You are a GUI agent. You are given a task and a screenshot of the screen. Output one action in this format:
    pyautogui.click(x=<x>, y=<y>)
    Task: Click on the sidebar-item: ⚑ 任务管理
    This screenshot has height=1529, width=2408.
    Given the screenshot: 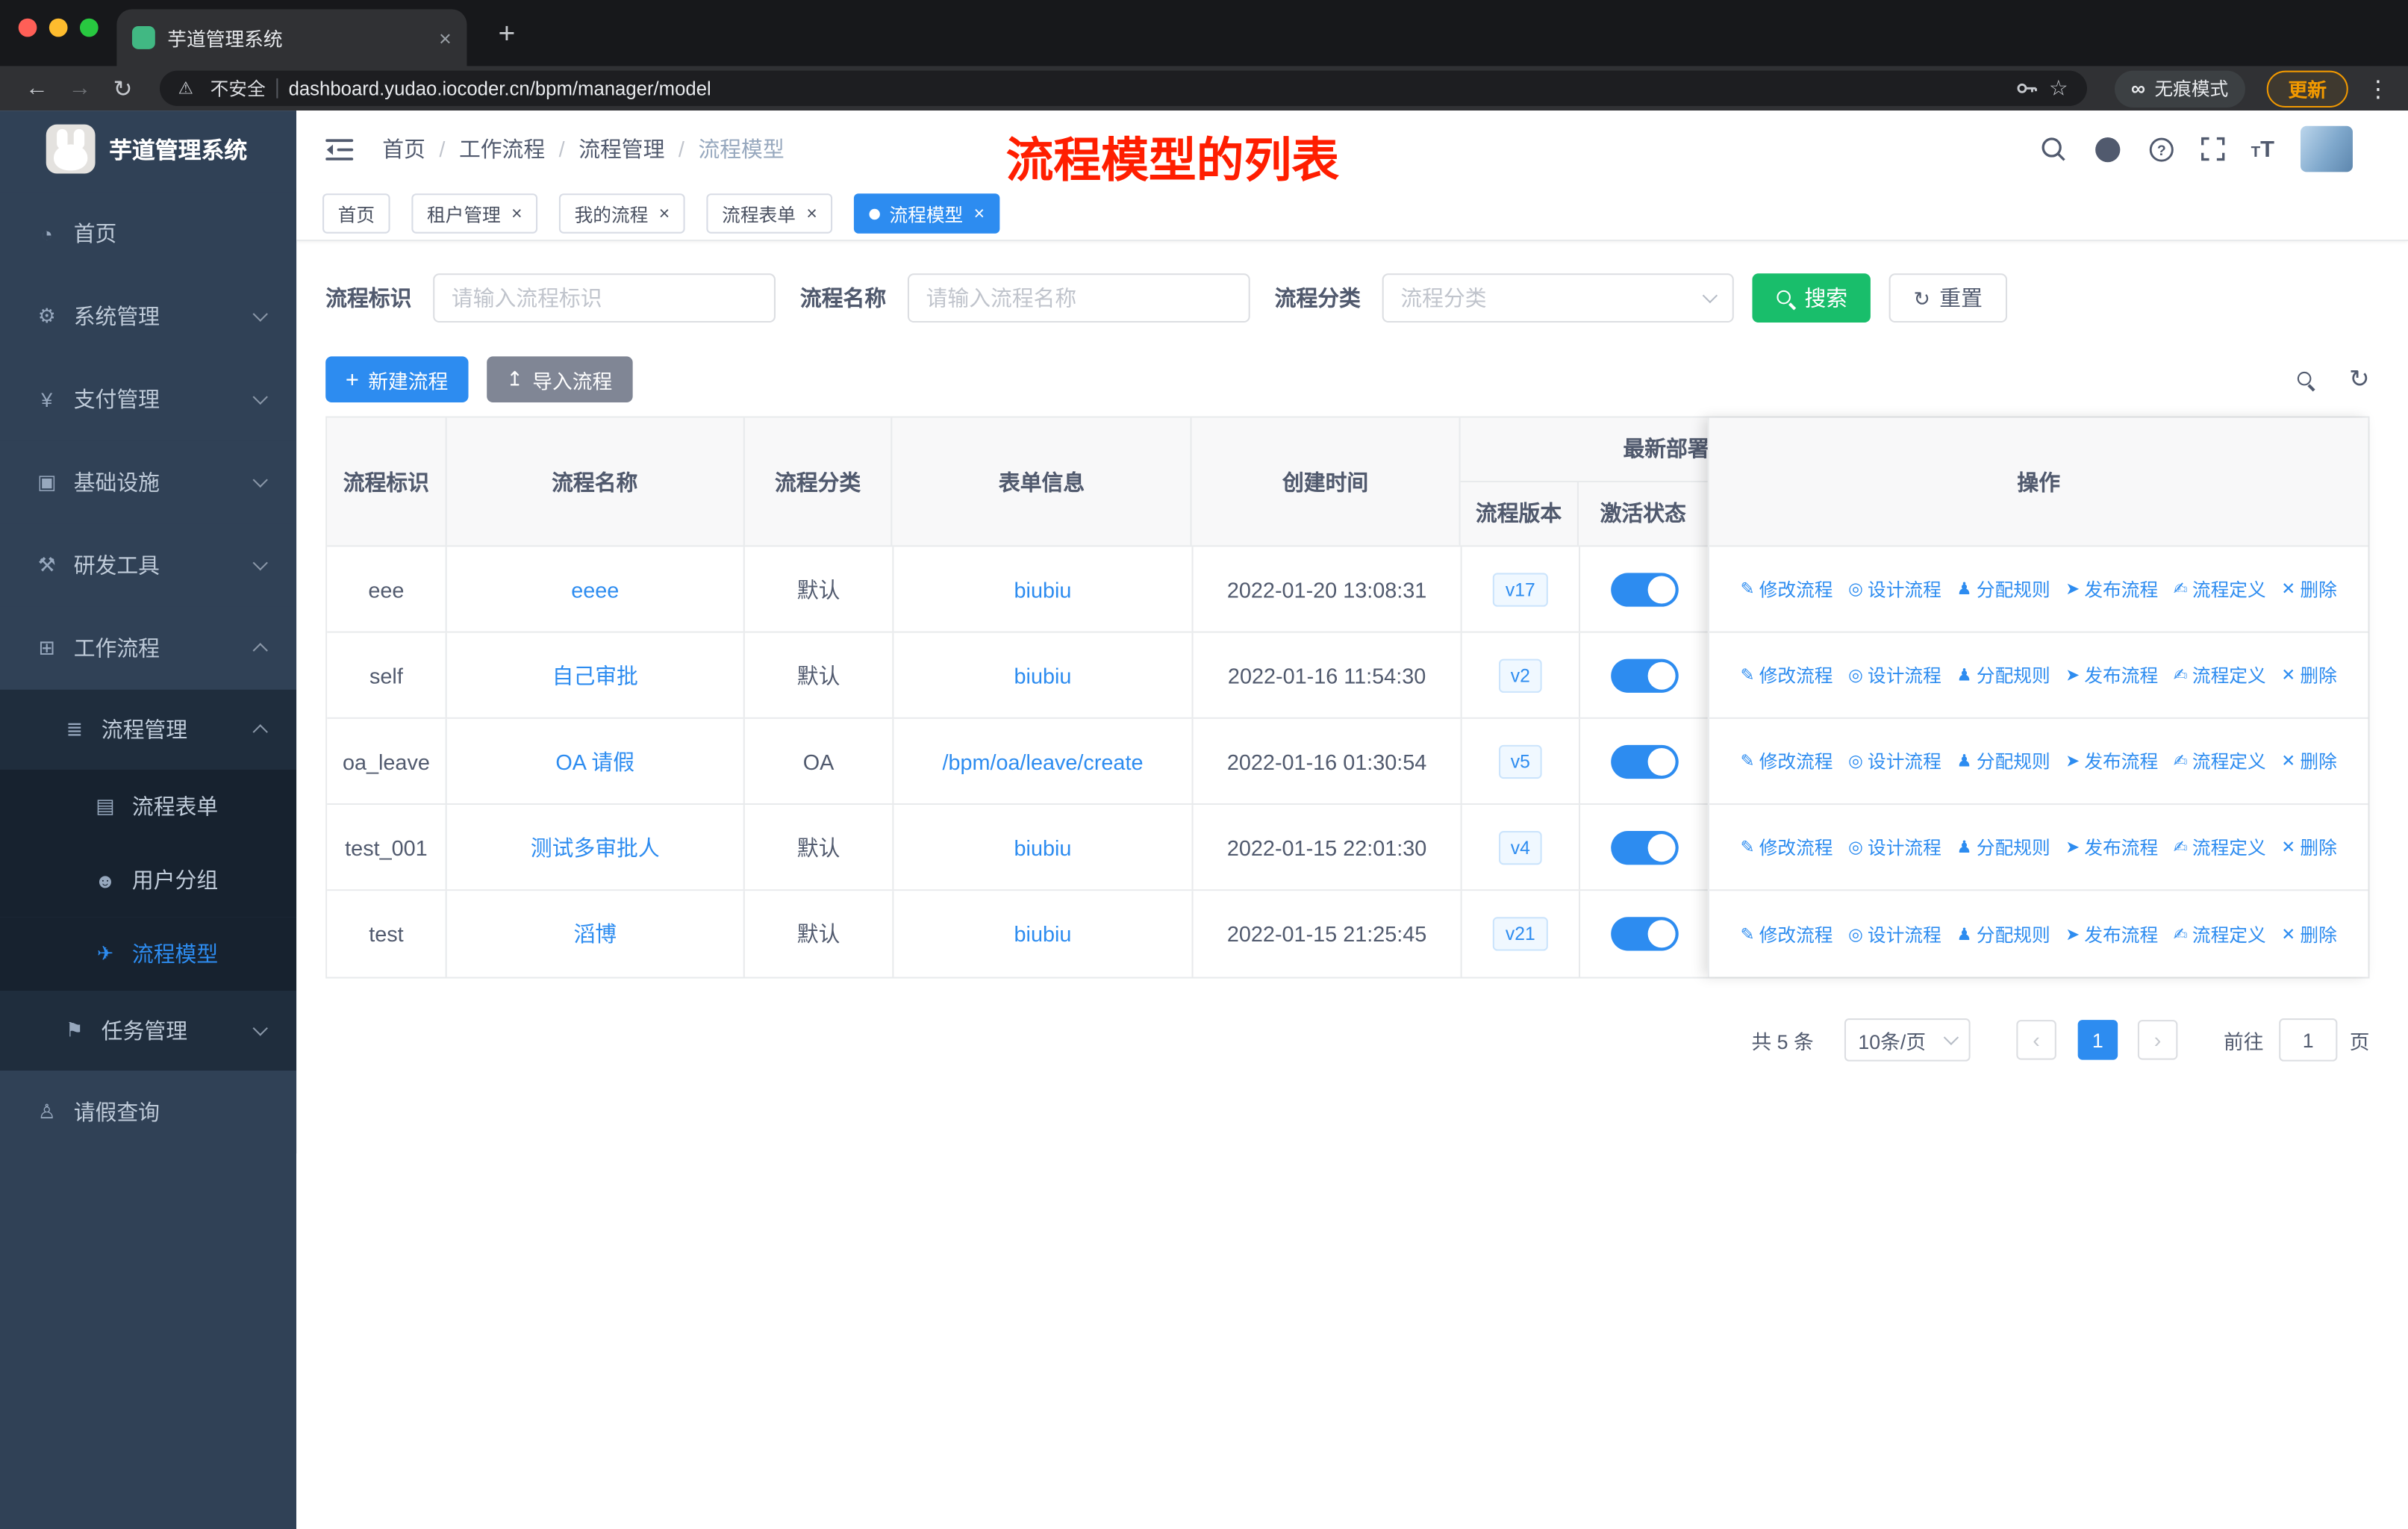 What is the action you would take?
    pyautogui.click(x=148, y=1031)
    